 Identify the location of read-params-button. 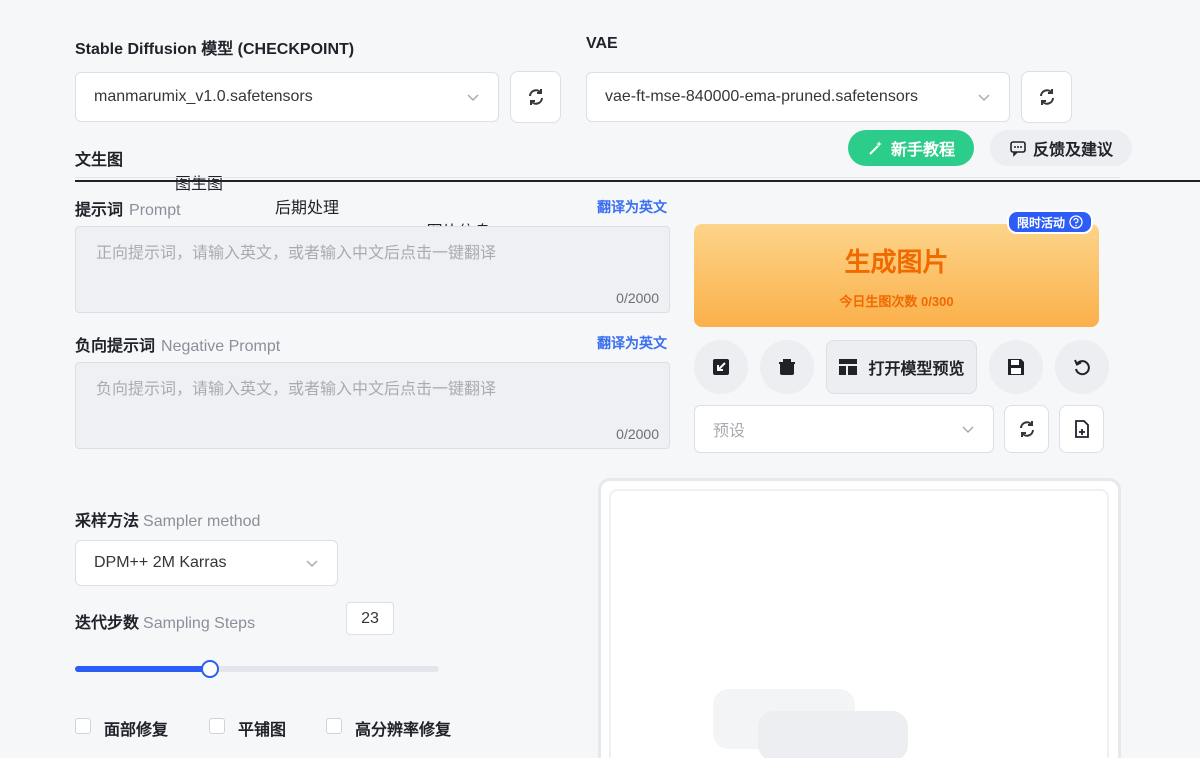
(721, 367).